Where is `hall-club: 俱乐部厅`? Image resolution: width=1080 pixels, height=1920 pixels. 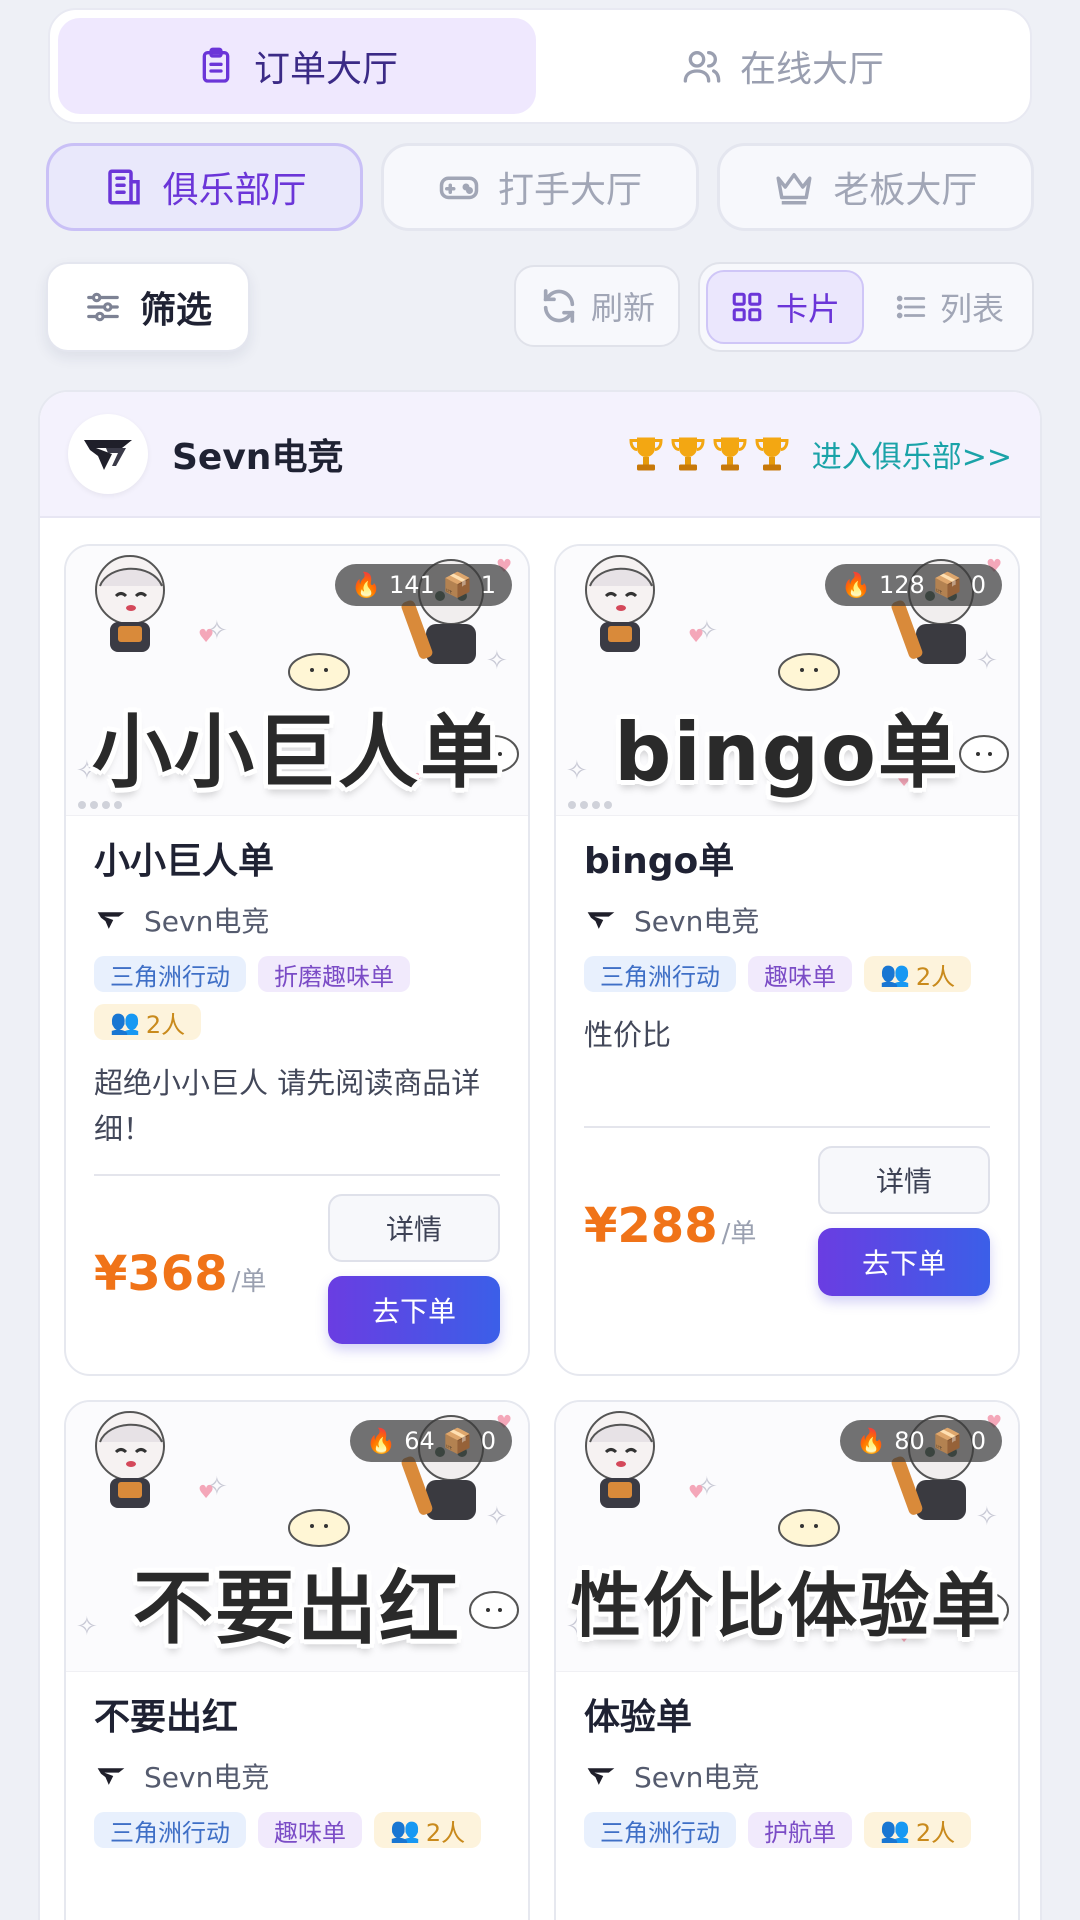
hall-club: 俱乐部厅 is located at coordinates (205, 187).